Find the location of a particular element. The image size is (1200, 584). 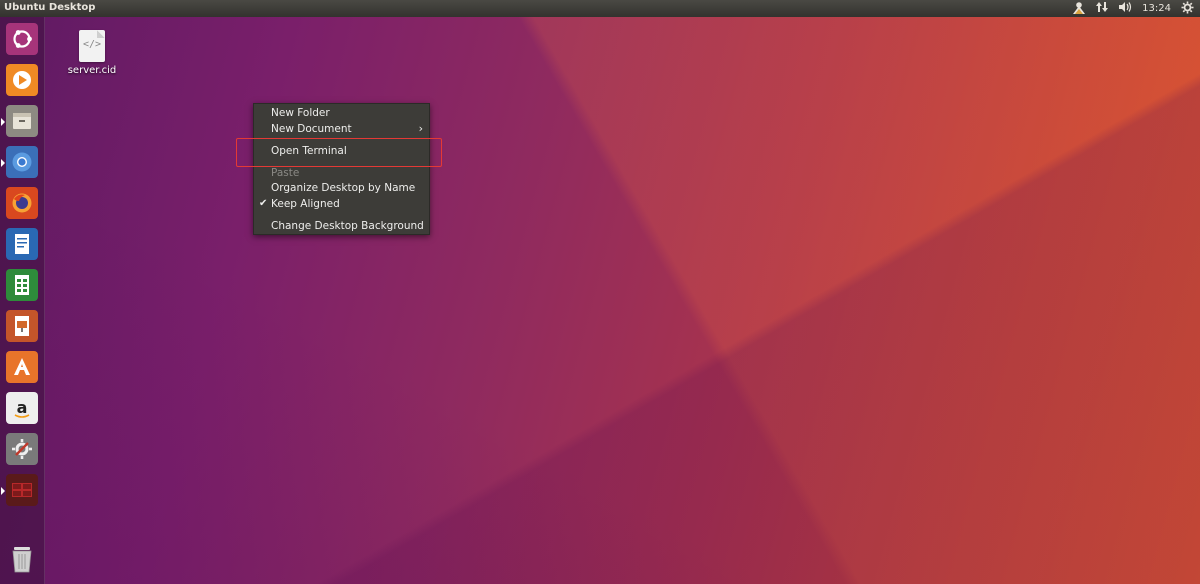

trash-launcher is located at coordinates (22, 559).